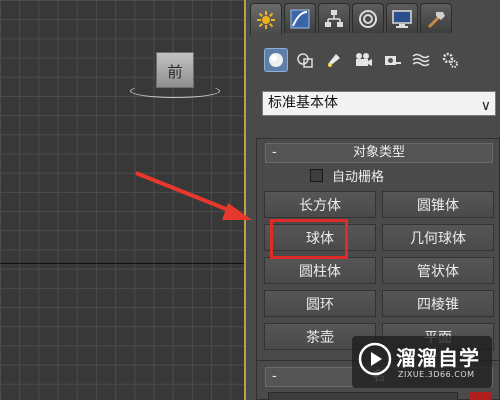  I want to click on hierarchy-tab, so click(334, 18).